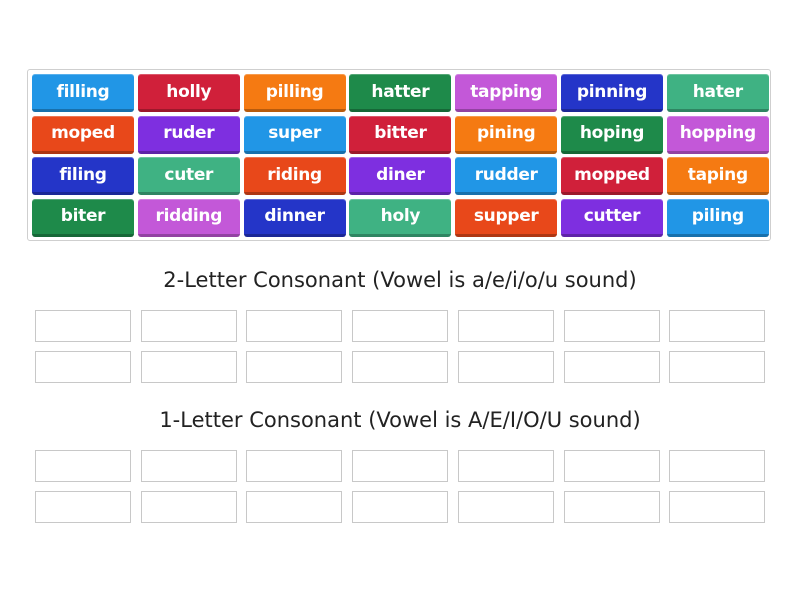 This screenshot has height=600, width=800. Describe the element at coordinates (294, 93) in the screenshot. I see `word-tile: pilling` at that location.